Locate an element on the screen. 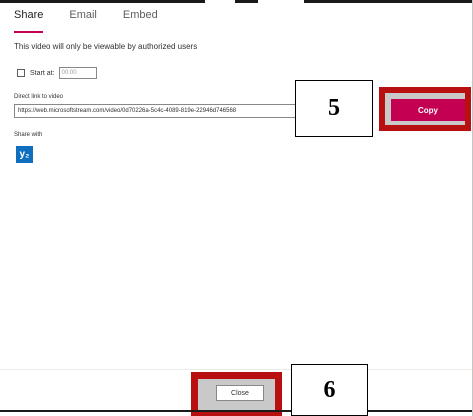 This screenshot has width=473, height=416. start-at-label: Start at: is located at coordinates (42, 73).